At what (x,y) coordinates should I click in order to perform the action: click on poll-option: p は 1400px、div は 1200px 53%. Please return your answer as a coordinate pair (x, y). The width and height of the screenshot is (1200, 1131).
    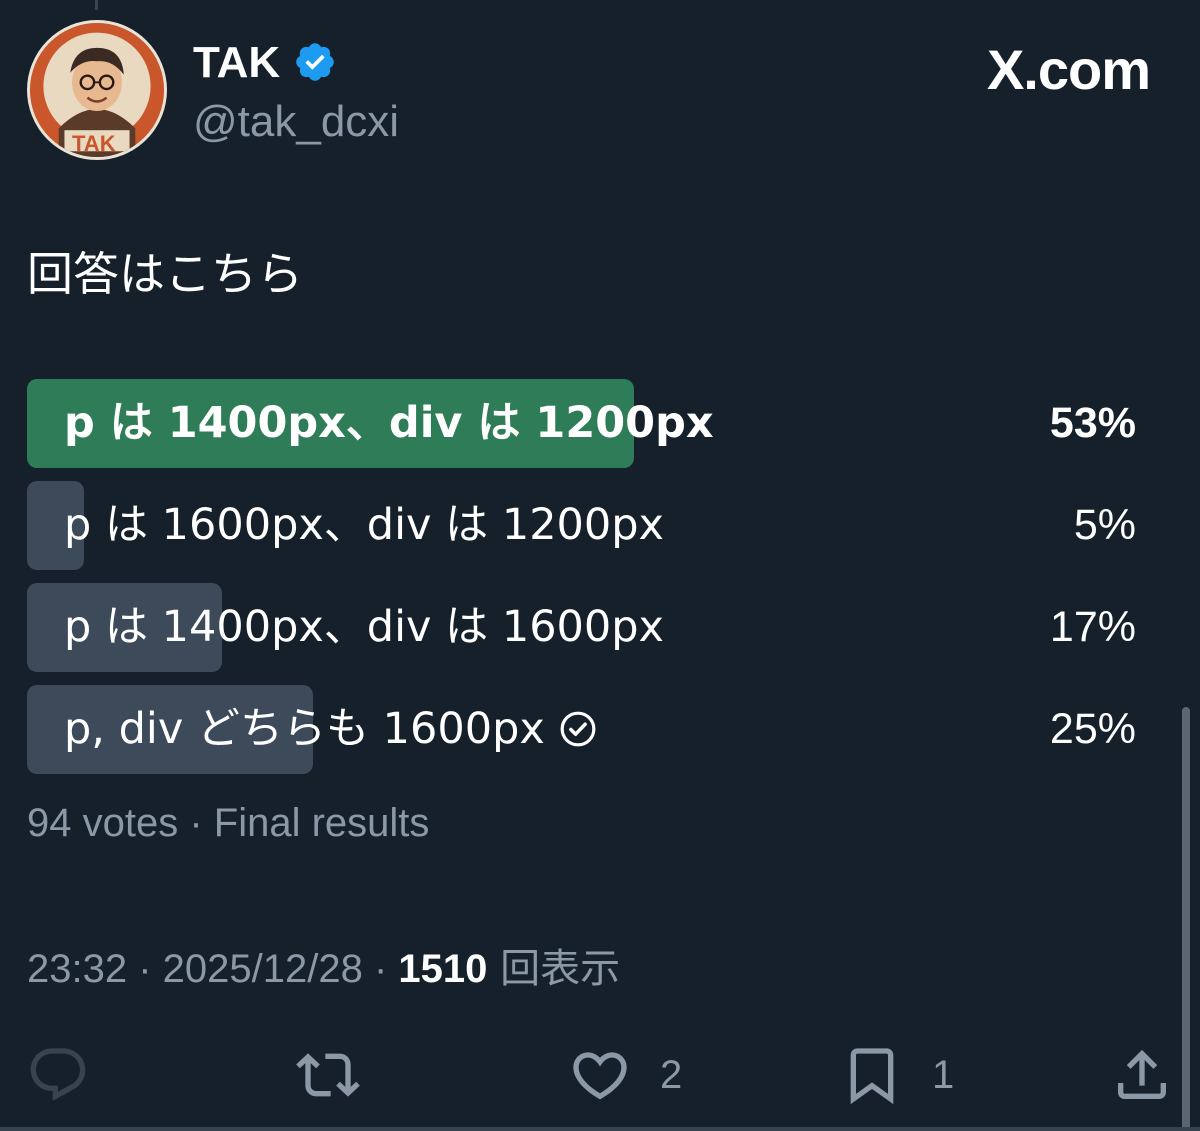
    Looking at the image, I should click on (599, 423).